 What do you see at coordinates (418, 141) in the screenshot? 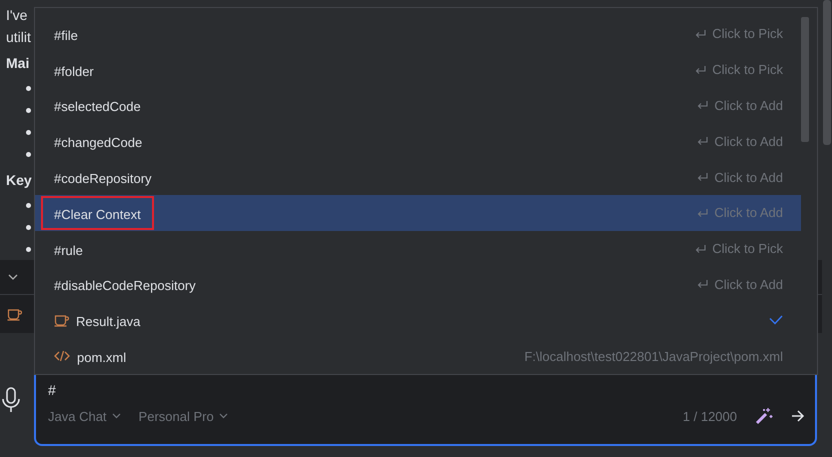
I see `menu-item: #changedCode Click to Add` at bounding box center [418, 141].